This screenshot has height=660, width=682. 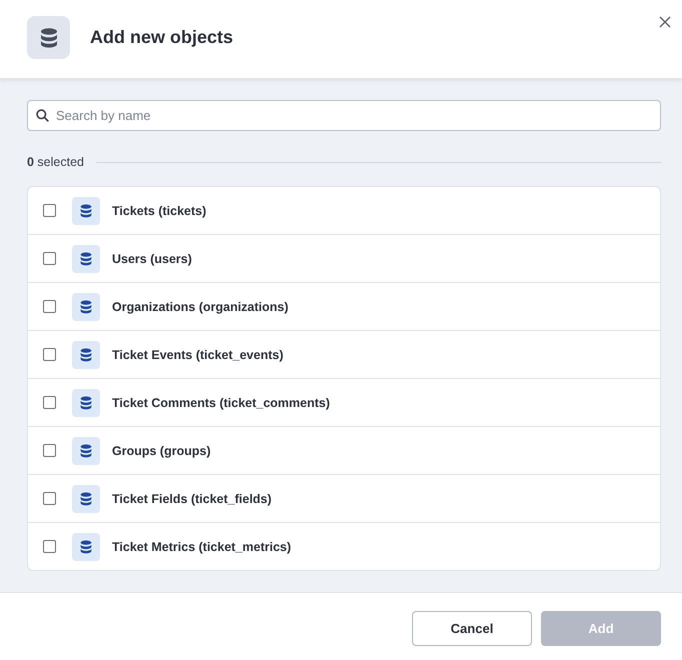 What do you see at coordinates (202, 547) in the screenshot?
I see `object-label: Ticket Metrics (ticket_metrics)` at bounding box center [202, 547].